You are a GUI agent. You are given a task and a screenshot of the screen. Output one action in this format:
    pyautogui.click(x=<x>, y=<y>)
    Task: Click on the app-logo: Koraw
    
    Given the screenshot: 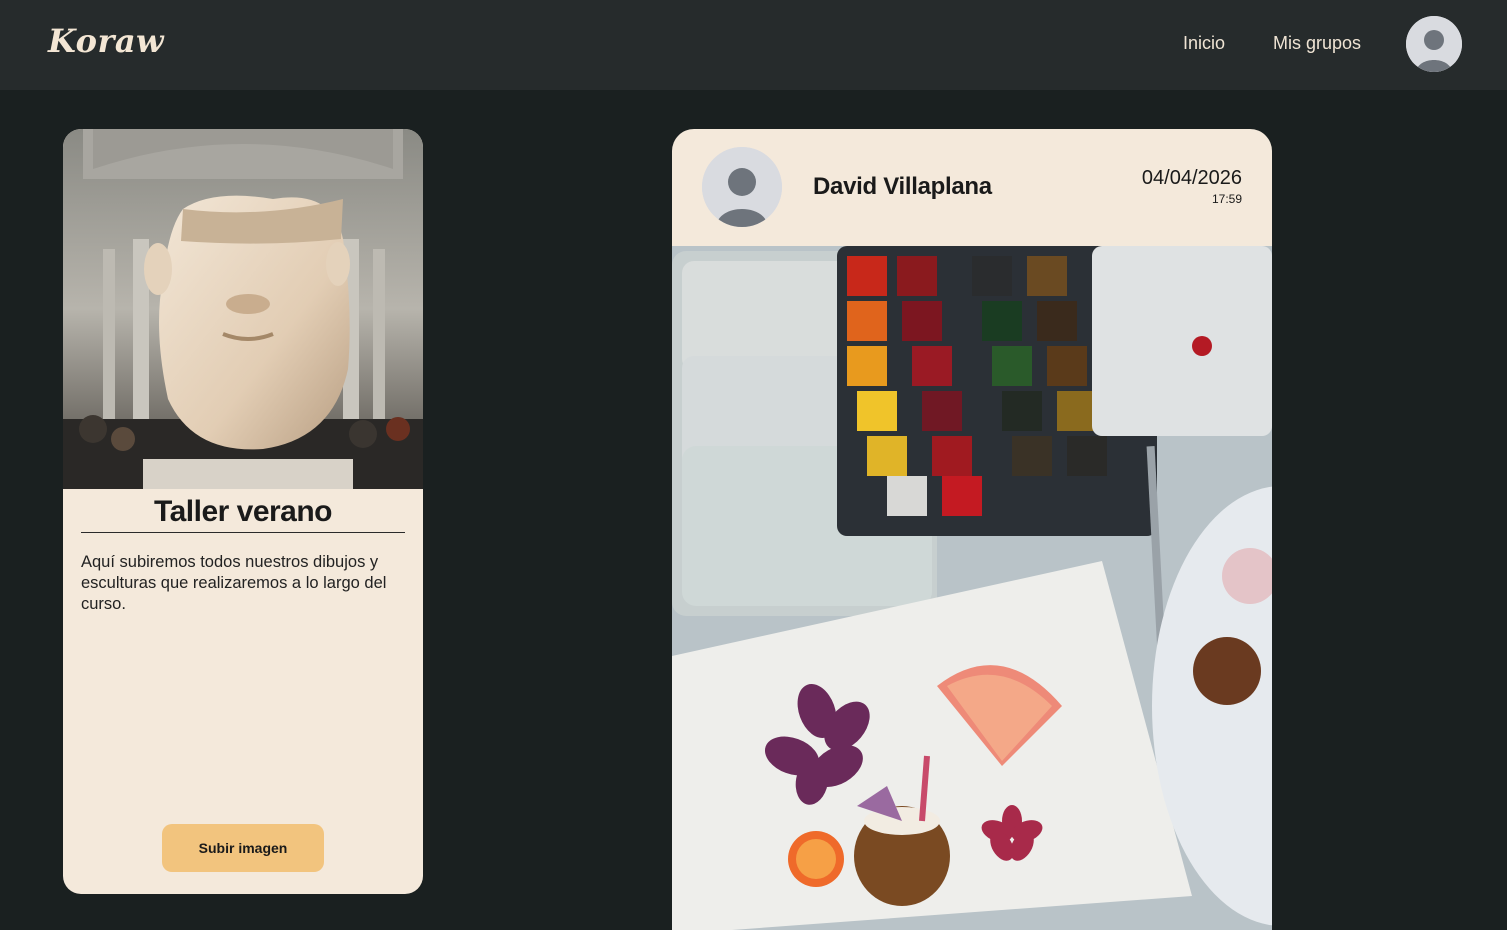 What is the action you would take?
    pyautogui.click(x=106, y=41)
    